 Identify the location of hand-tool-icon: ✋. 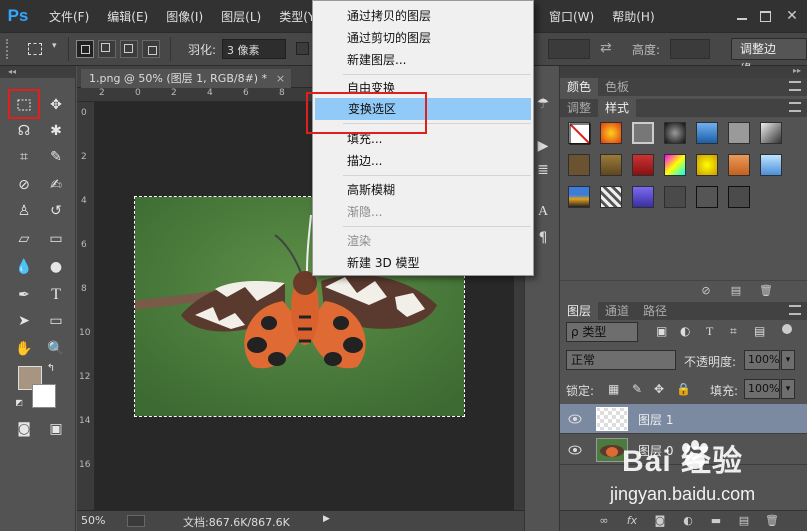
(24, 349).